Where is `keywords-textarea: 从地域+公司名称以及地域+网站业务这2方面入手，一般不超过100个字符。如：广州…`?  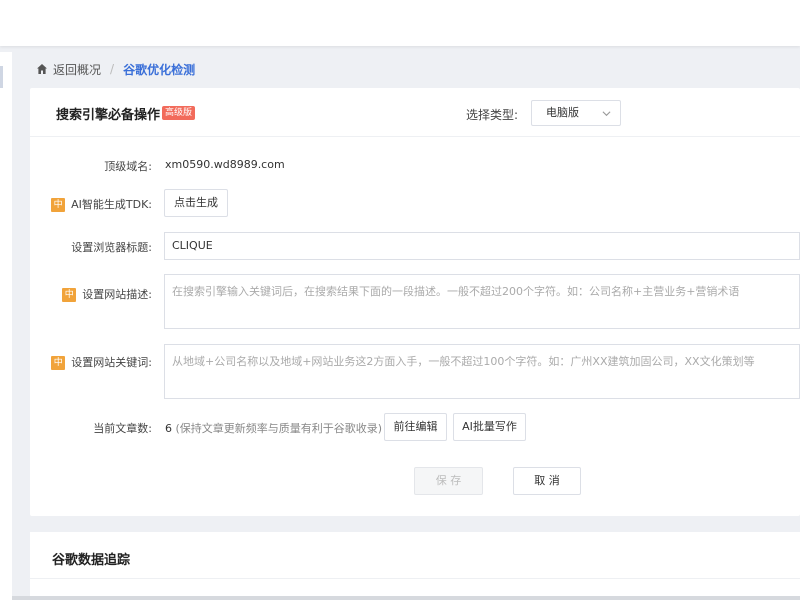
keywords-textarea: 从地域+公司名称以及地域+网站业务这2方面入手，一般不超过100个字符。如：广州… is located at coordinates (482, 371).